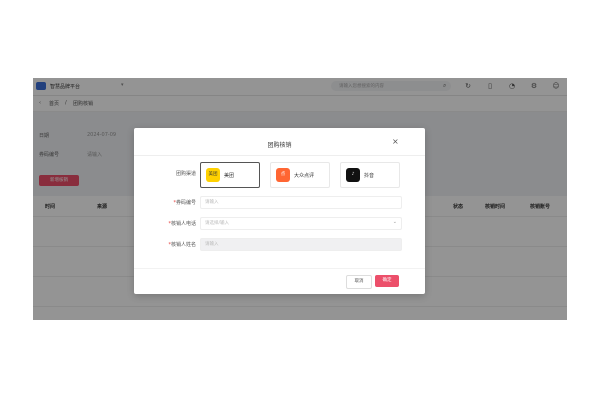  What do you see at coordinates (279, 155) in the screenshot?
I see `divider` at bounding box center [279, 155].